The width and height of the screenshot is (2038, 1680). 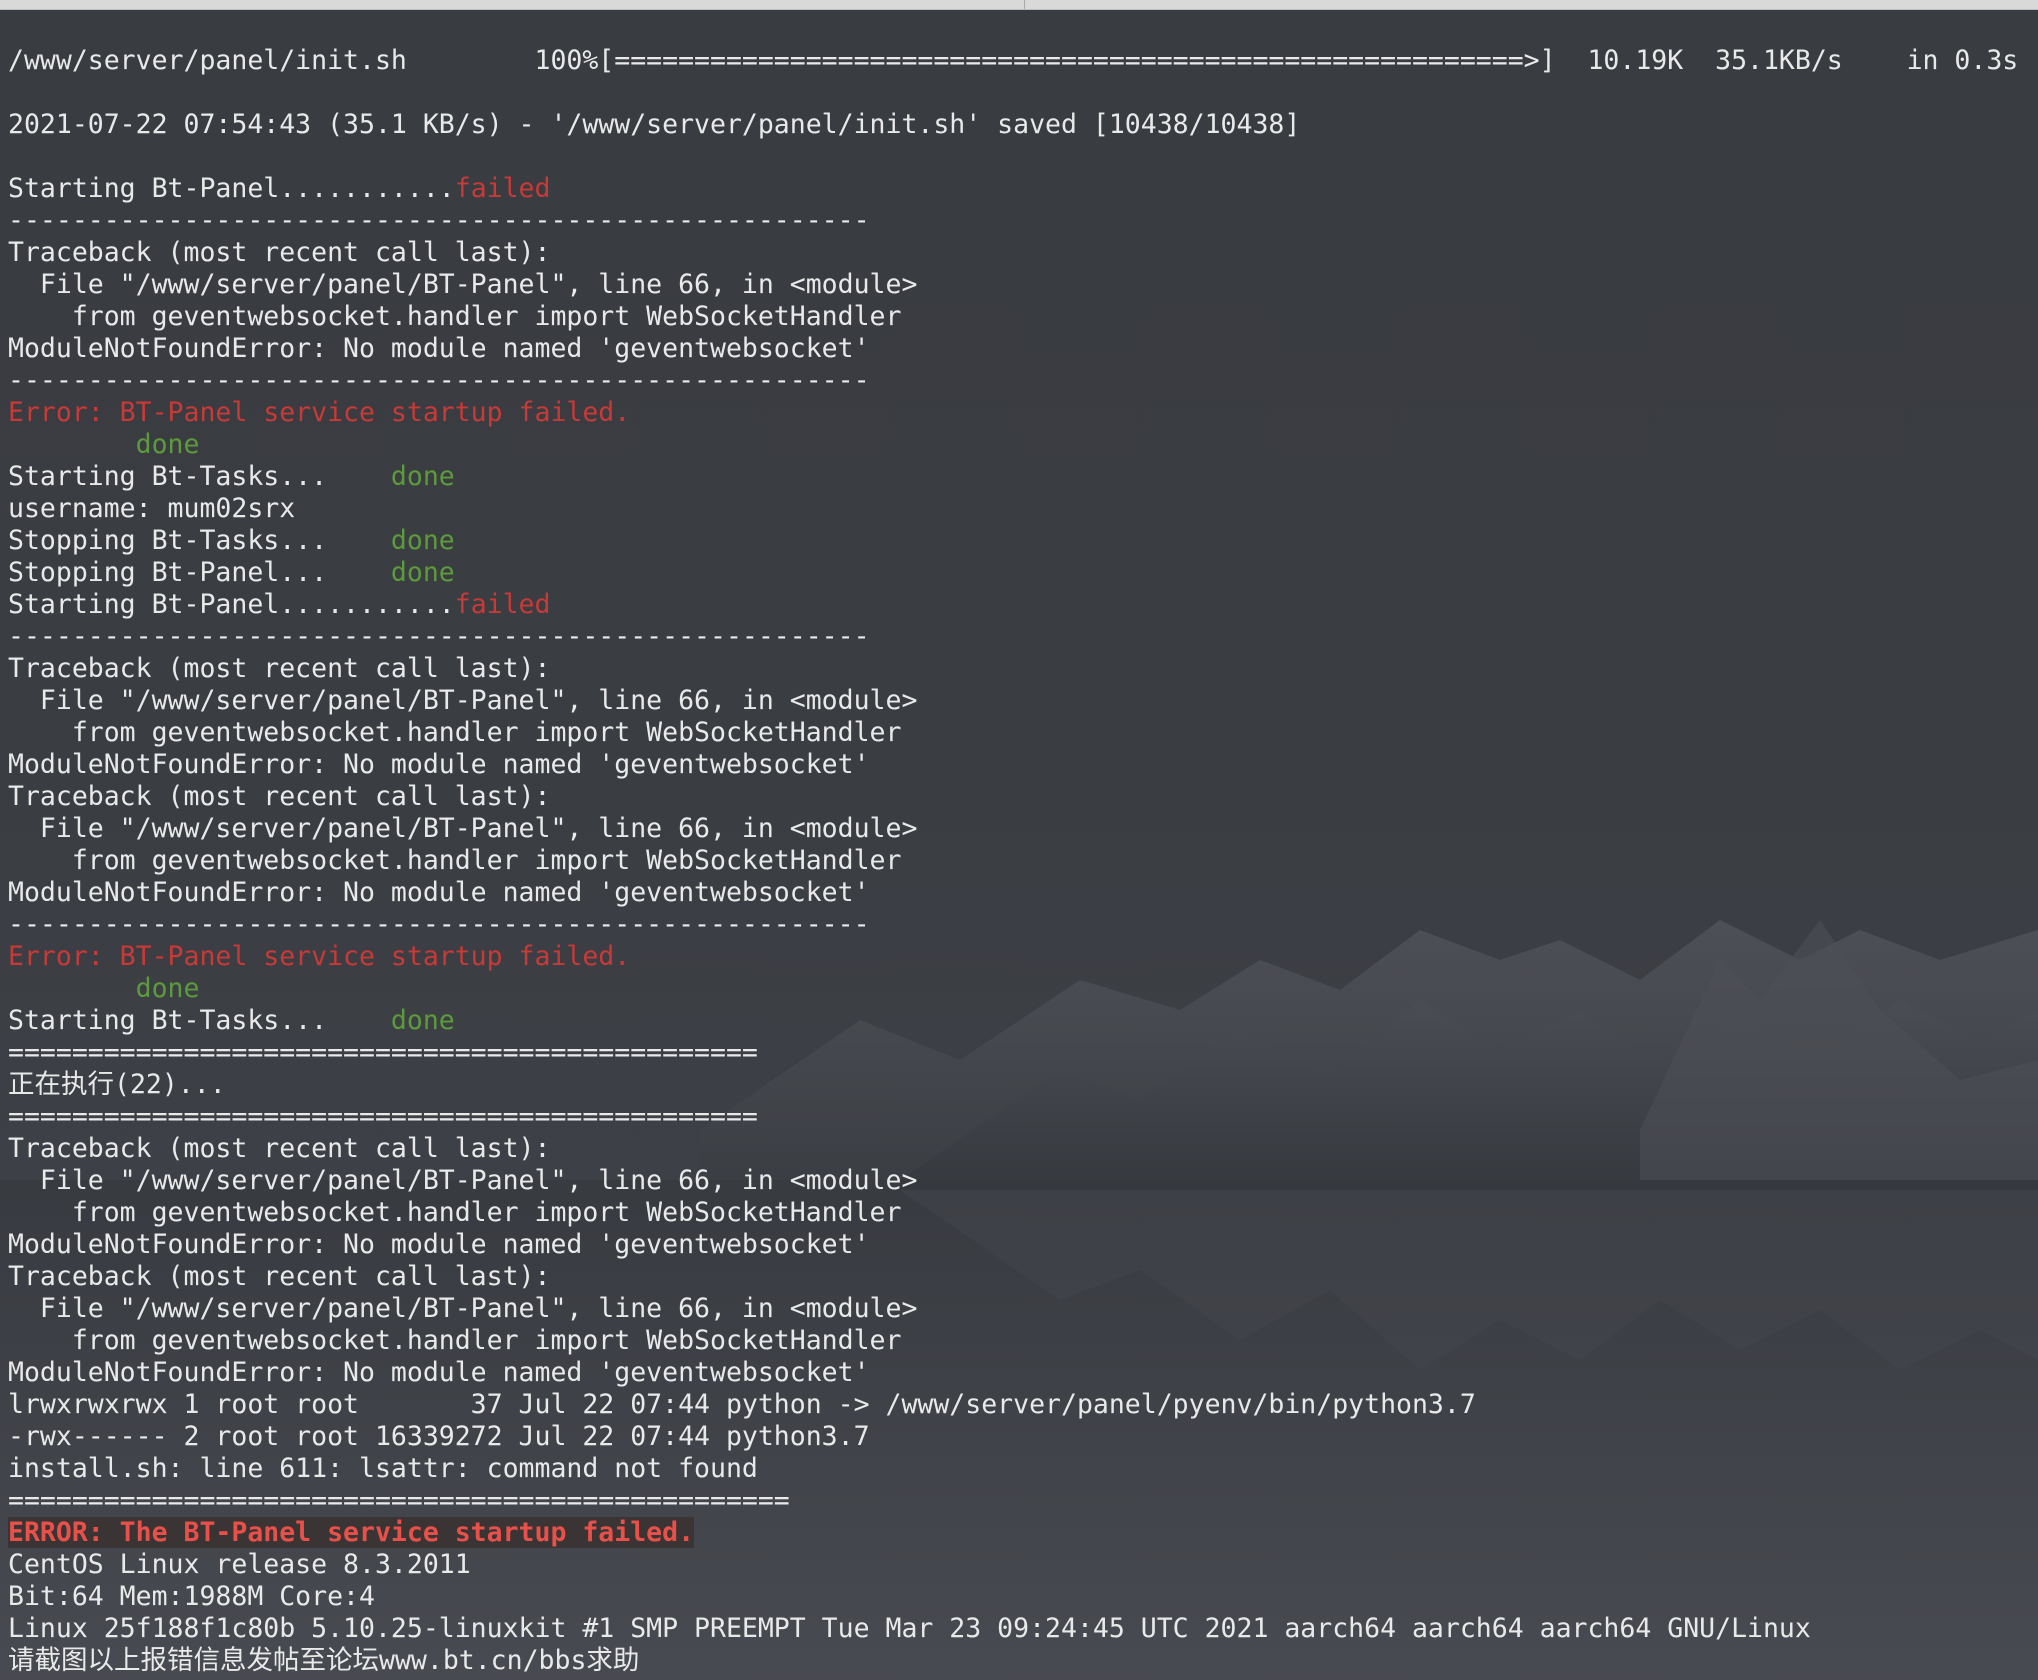 What do you see at coordinates (319, 956) in the screenshot?
I see `terminal-line-text: Error: BT-Panel service startup failed.` at bounding box center [319, 956].